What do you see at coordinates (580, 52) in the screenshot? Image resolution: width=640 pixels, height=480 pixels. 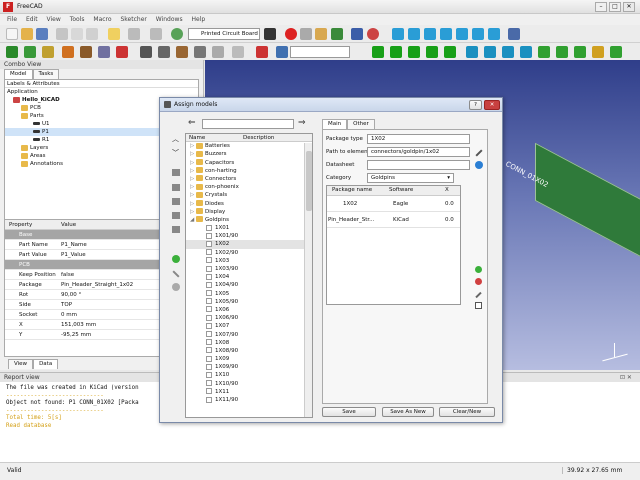 I see `part-mirror-icon` at bounding box center [580, 52].